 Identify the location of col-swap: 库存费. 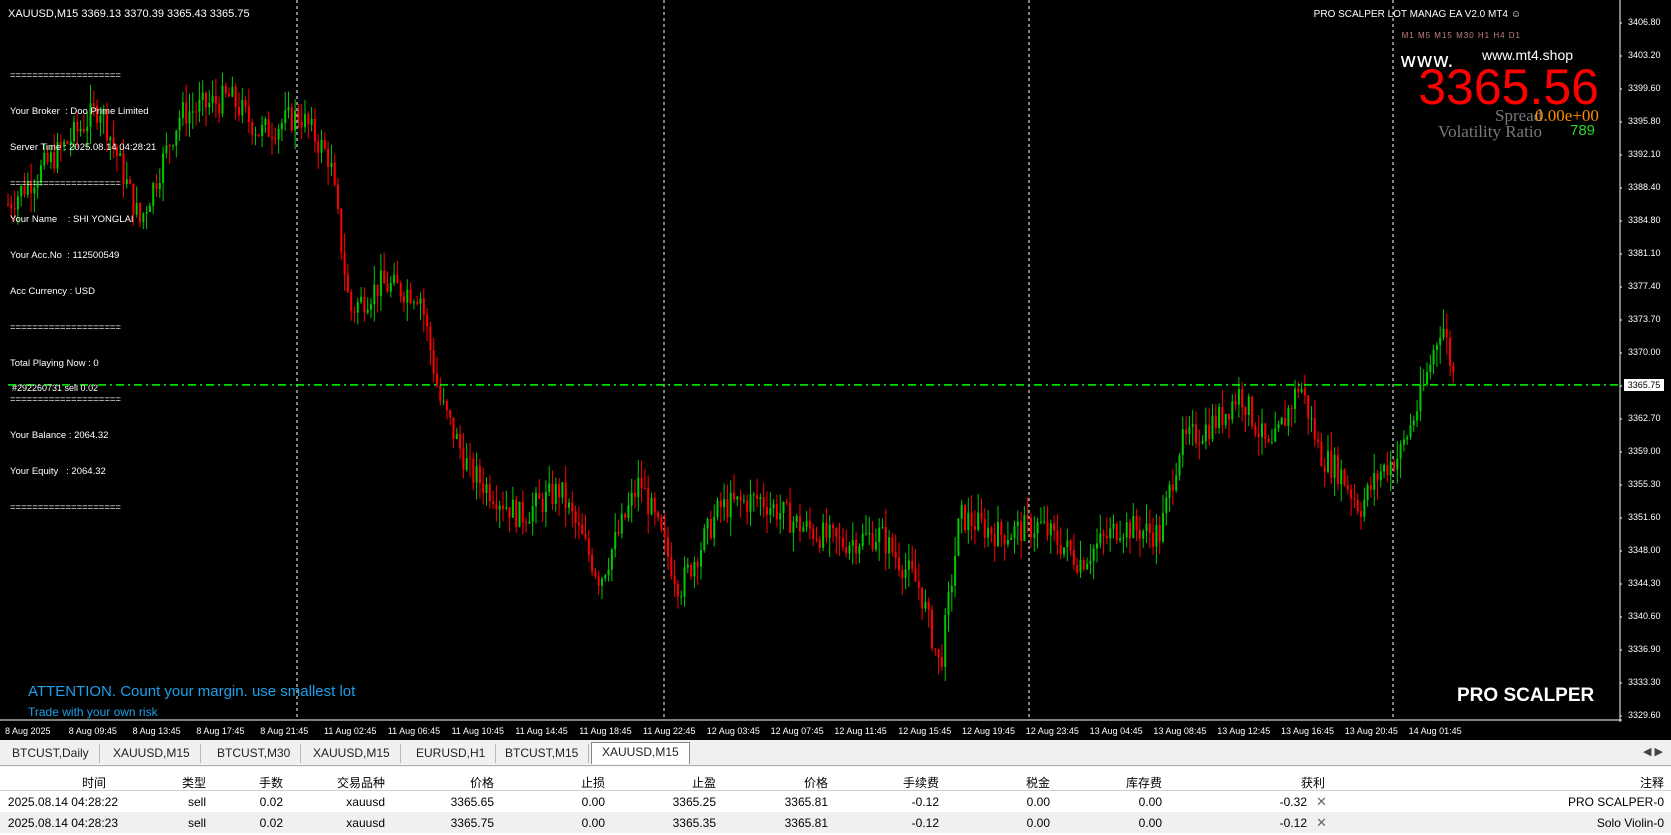
(1144, 782).